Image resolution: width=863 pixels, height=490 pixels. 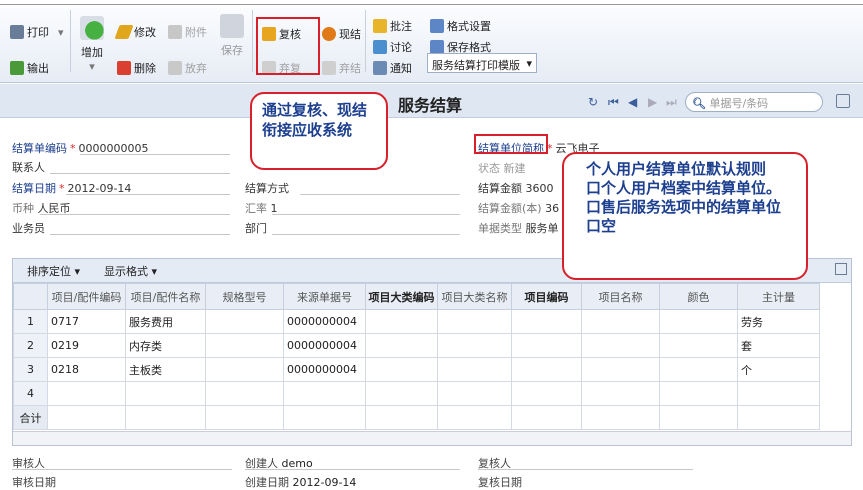 What do you see at coordinates (329, 68) in the screenshot?
I see `unsettle-icon` at bounding box center [329, 68].